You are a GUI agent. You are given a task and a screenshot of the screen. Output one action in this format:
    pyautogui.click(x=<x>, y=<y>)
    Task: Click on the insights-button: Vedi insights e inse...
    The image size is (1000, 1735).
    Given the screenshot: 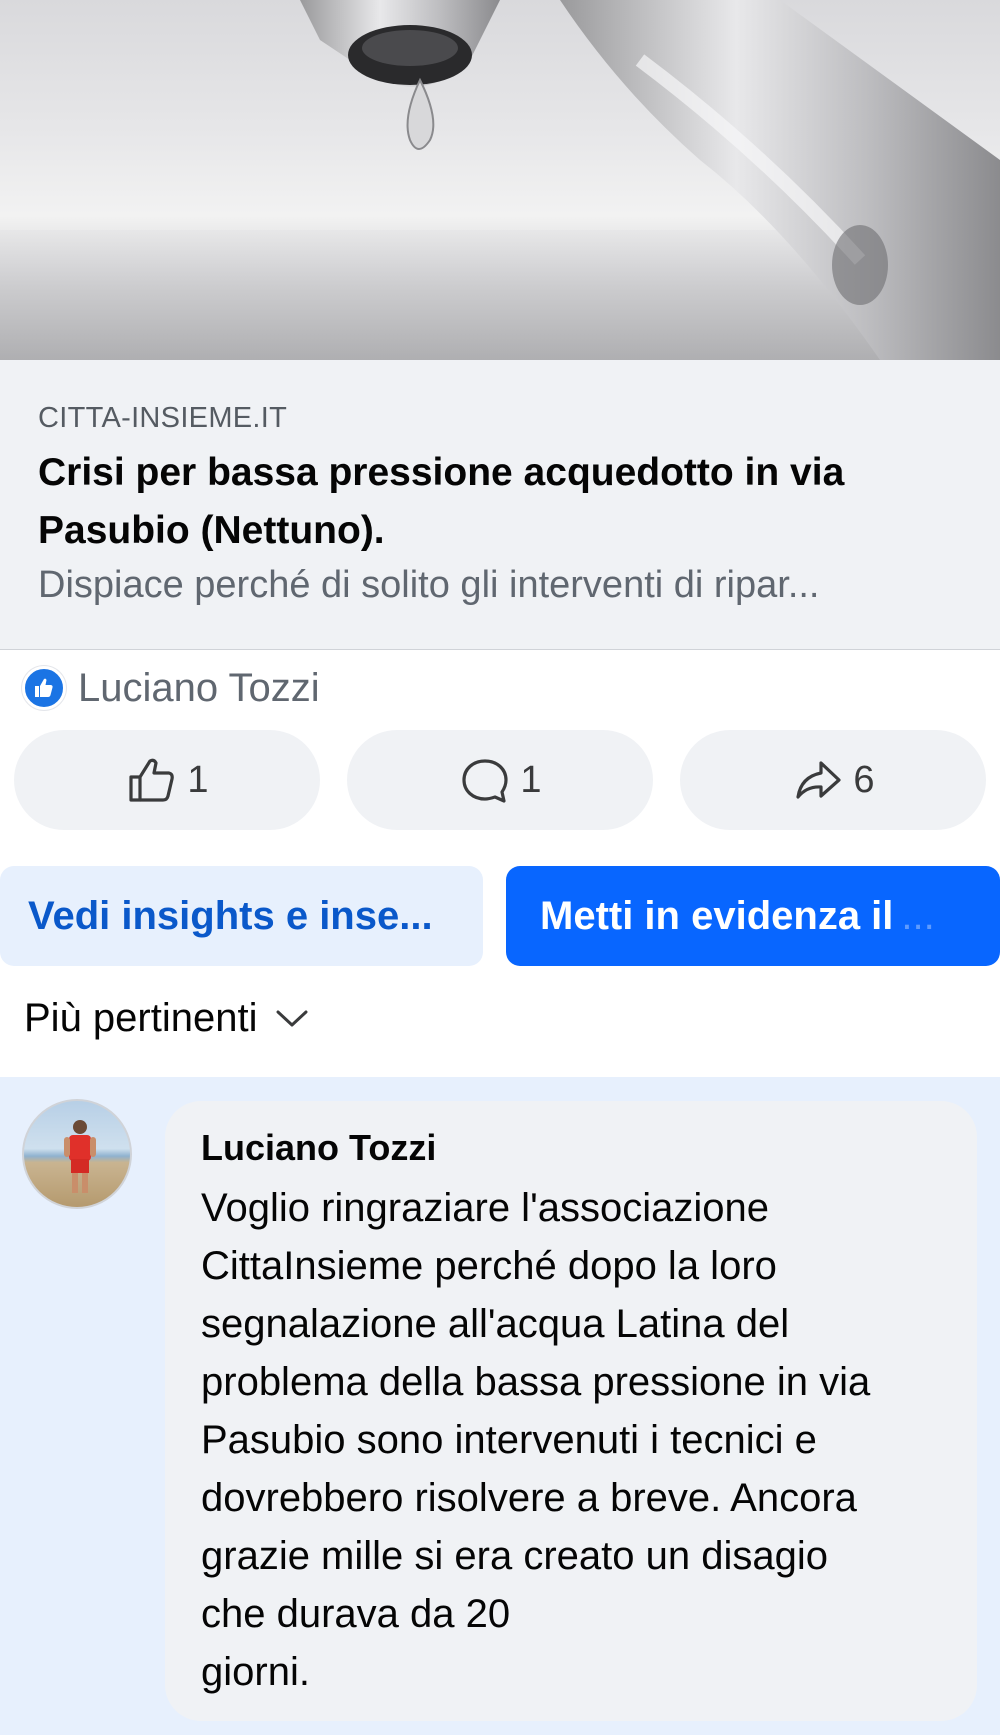 What is the action you would take?
    pyautogui.click(x=241, y=916)
    